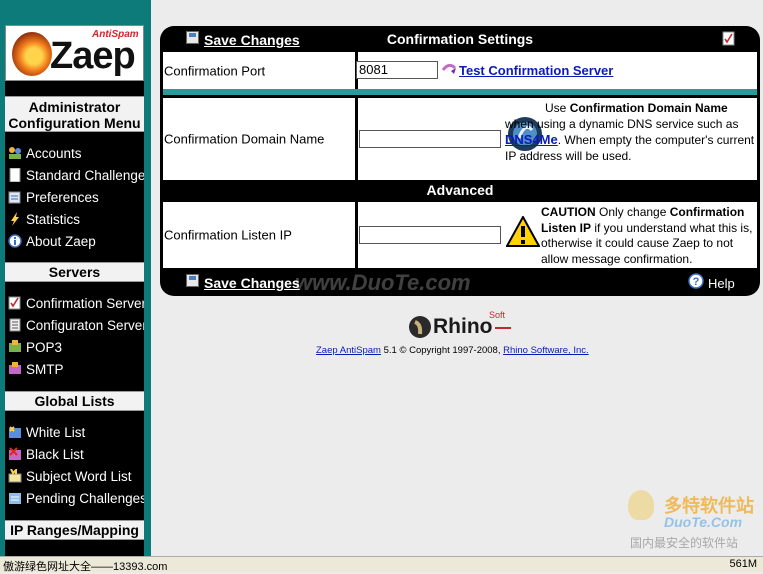  I want to click on confirmation-domain-label-cell: Confirmation Domain Name, so click(260, 139).